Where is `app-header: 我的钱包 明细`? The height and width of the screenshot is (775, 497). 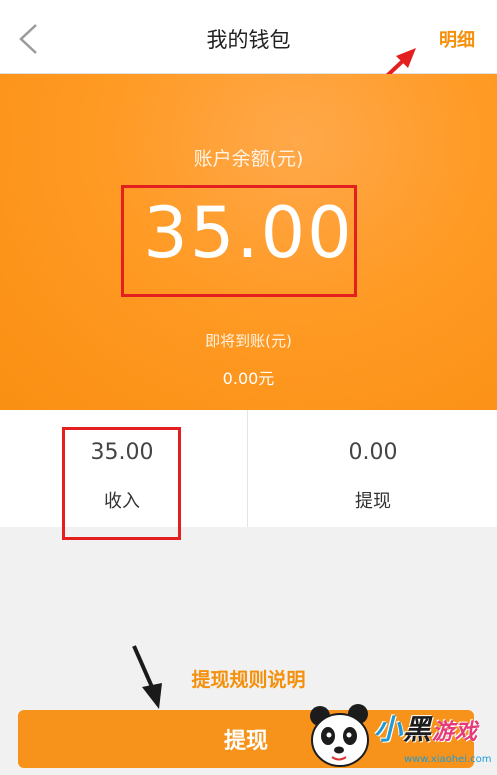
app-header: 我的钱包 明细 is located at coordinates (248, 44).